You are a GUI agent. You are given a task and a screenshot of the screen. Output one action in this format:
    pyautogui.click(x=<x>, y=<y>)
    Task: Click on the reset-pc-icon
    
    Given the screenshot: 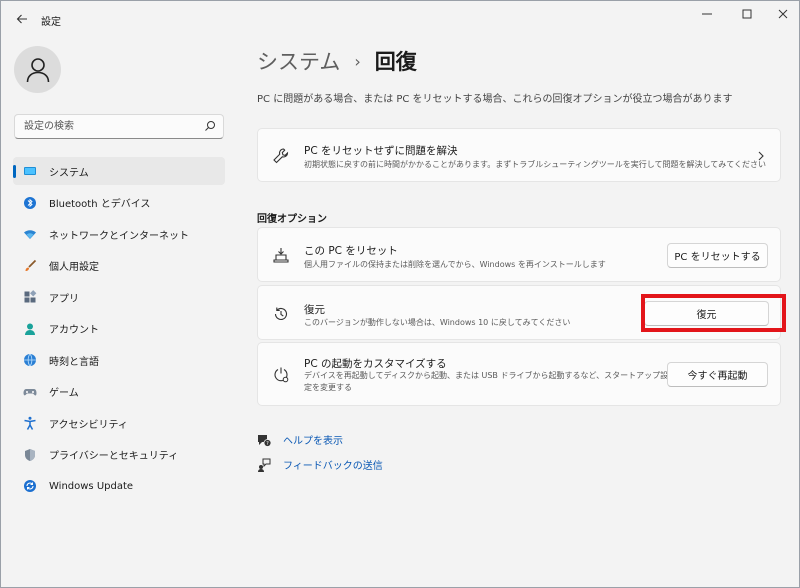 What is the action you would take?
    pyautogui.click(x=281, y=255)
    